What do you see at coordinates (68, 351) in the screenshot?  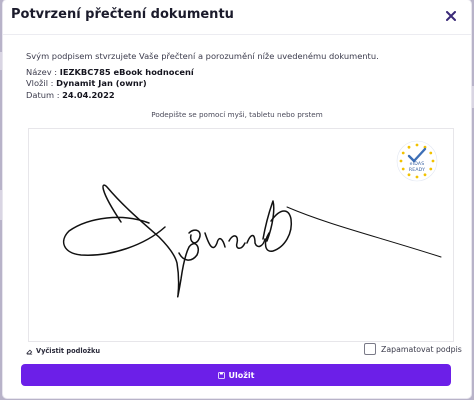 I see `clear-pad-label: Vyčistit podložku` at bounding box center [68, 351].